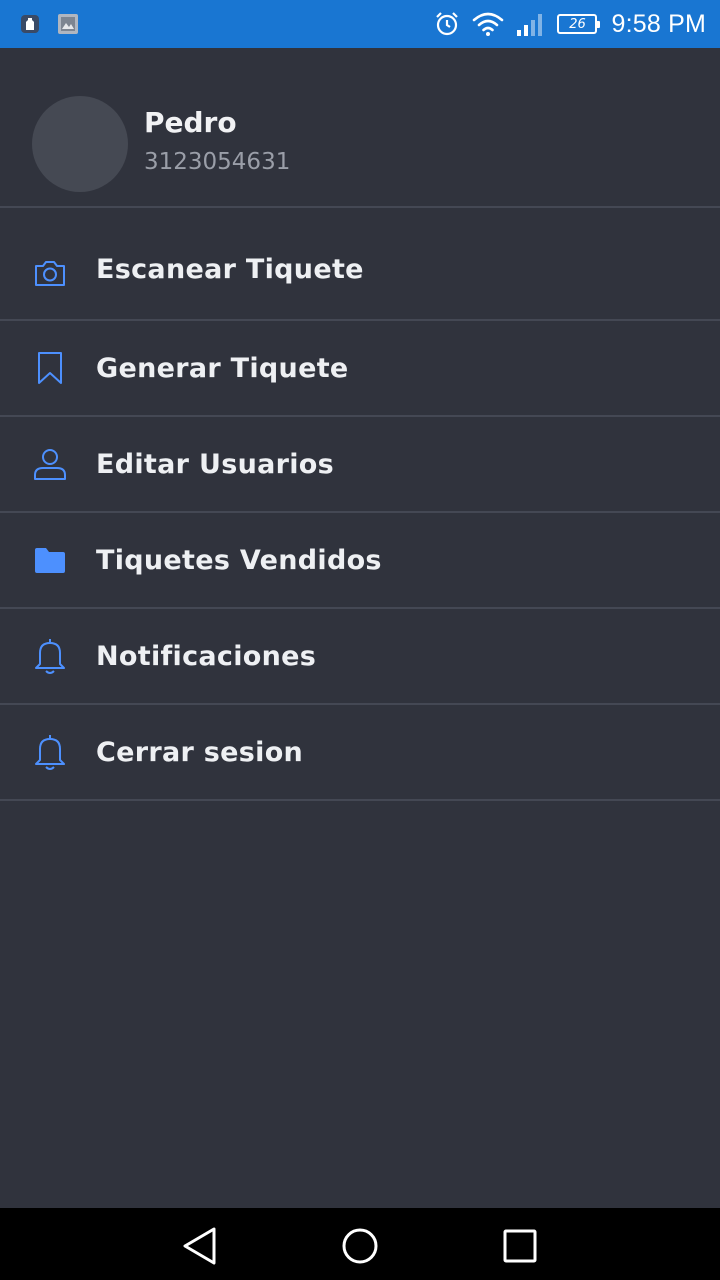  I want to click on profile-name: Pedro, so click(190, 122).